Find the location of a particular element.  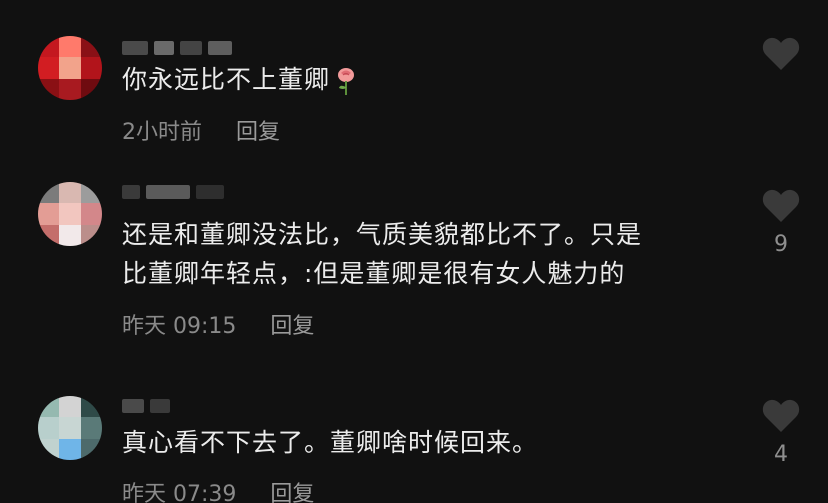

like-button: 9 is located at coordinates (781, 222).